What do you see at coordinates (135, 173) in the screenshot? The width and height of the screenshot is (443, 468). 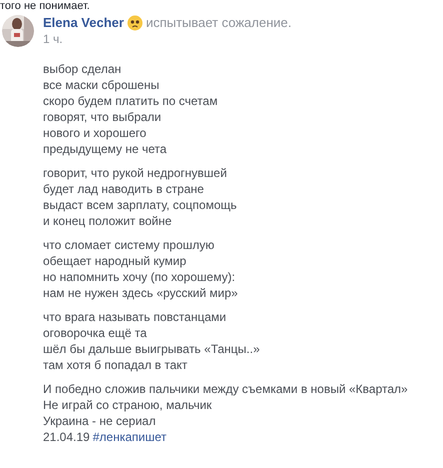 I see `poem-line: говорит, что рукой недрогнувшей` at bounding box center [135, 173].